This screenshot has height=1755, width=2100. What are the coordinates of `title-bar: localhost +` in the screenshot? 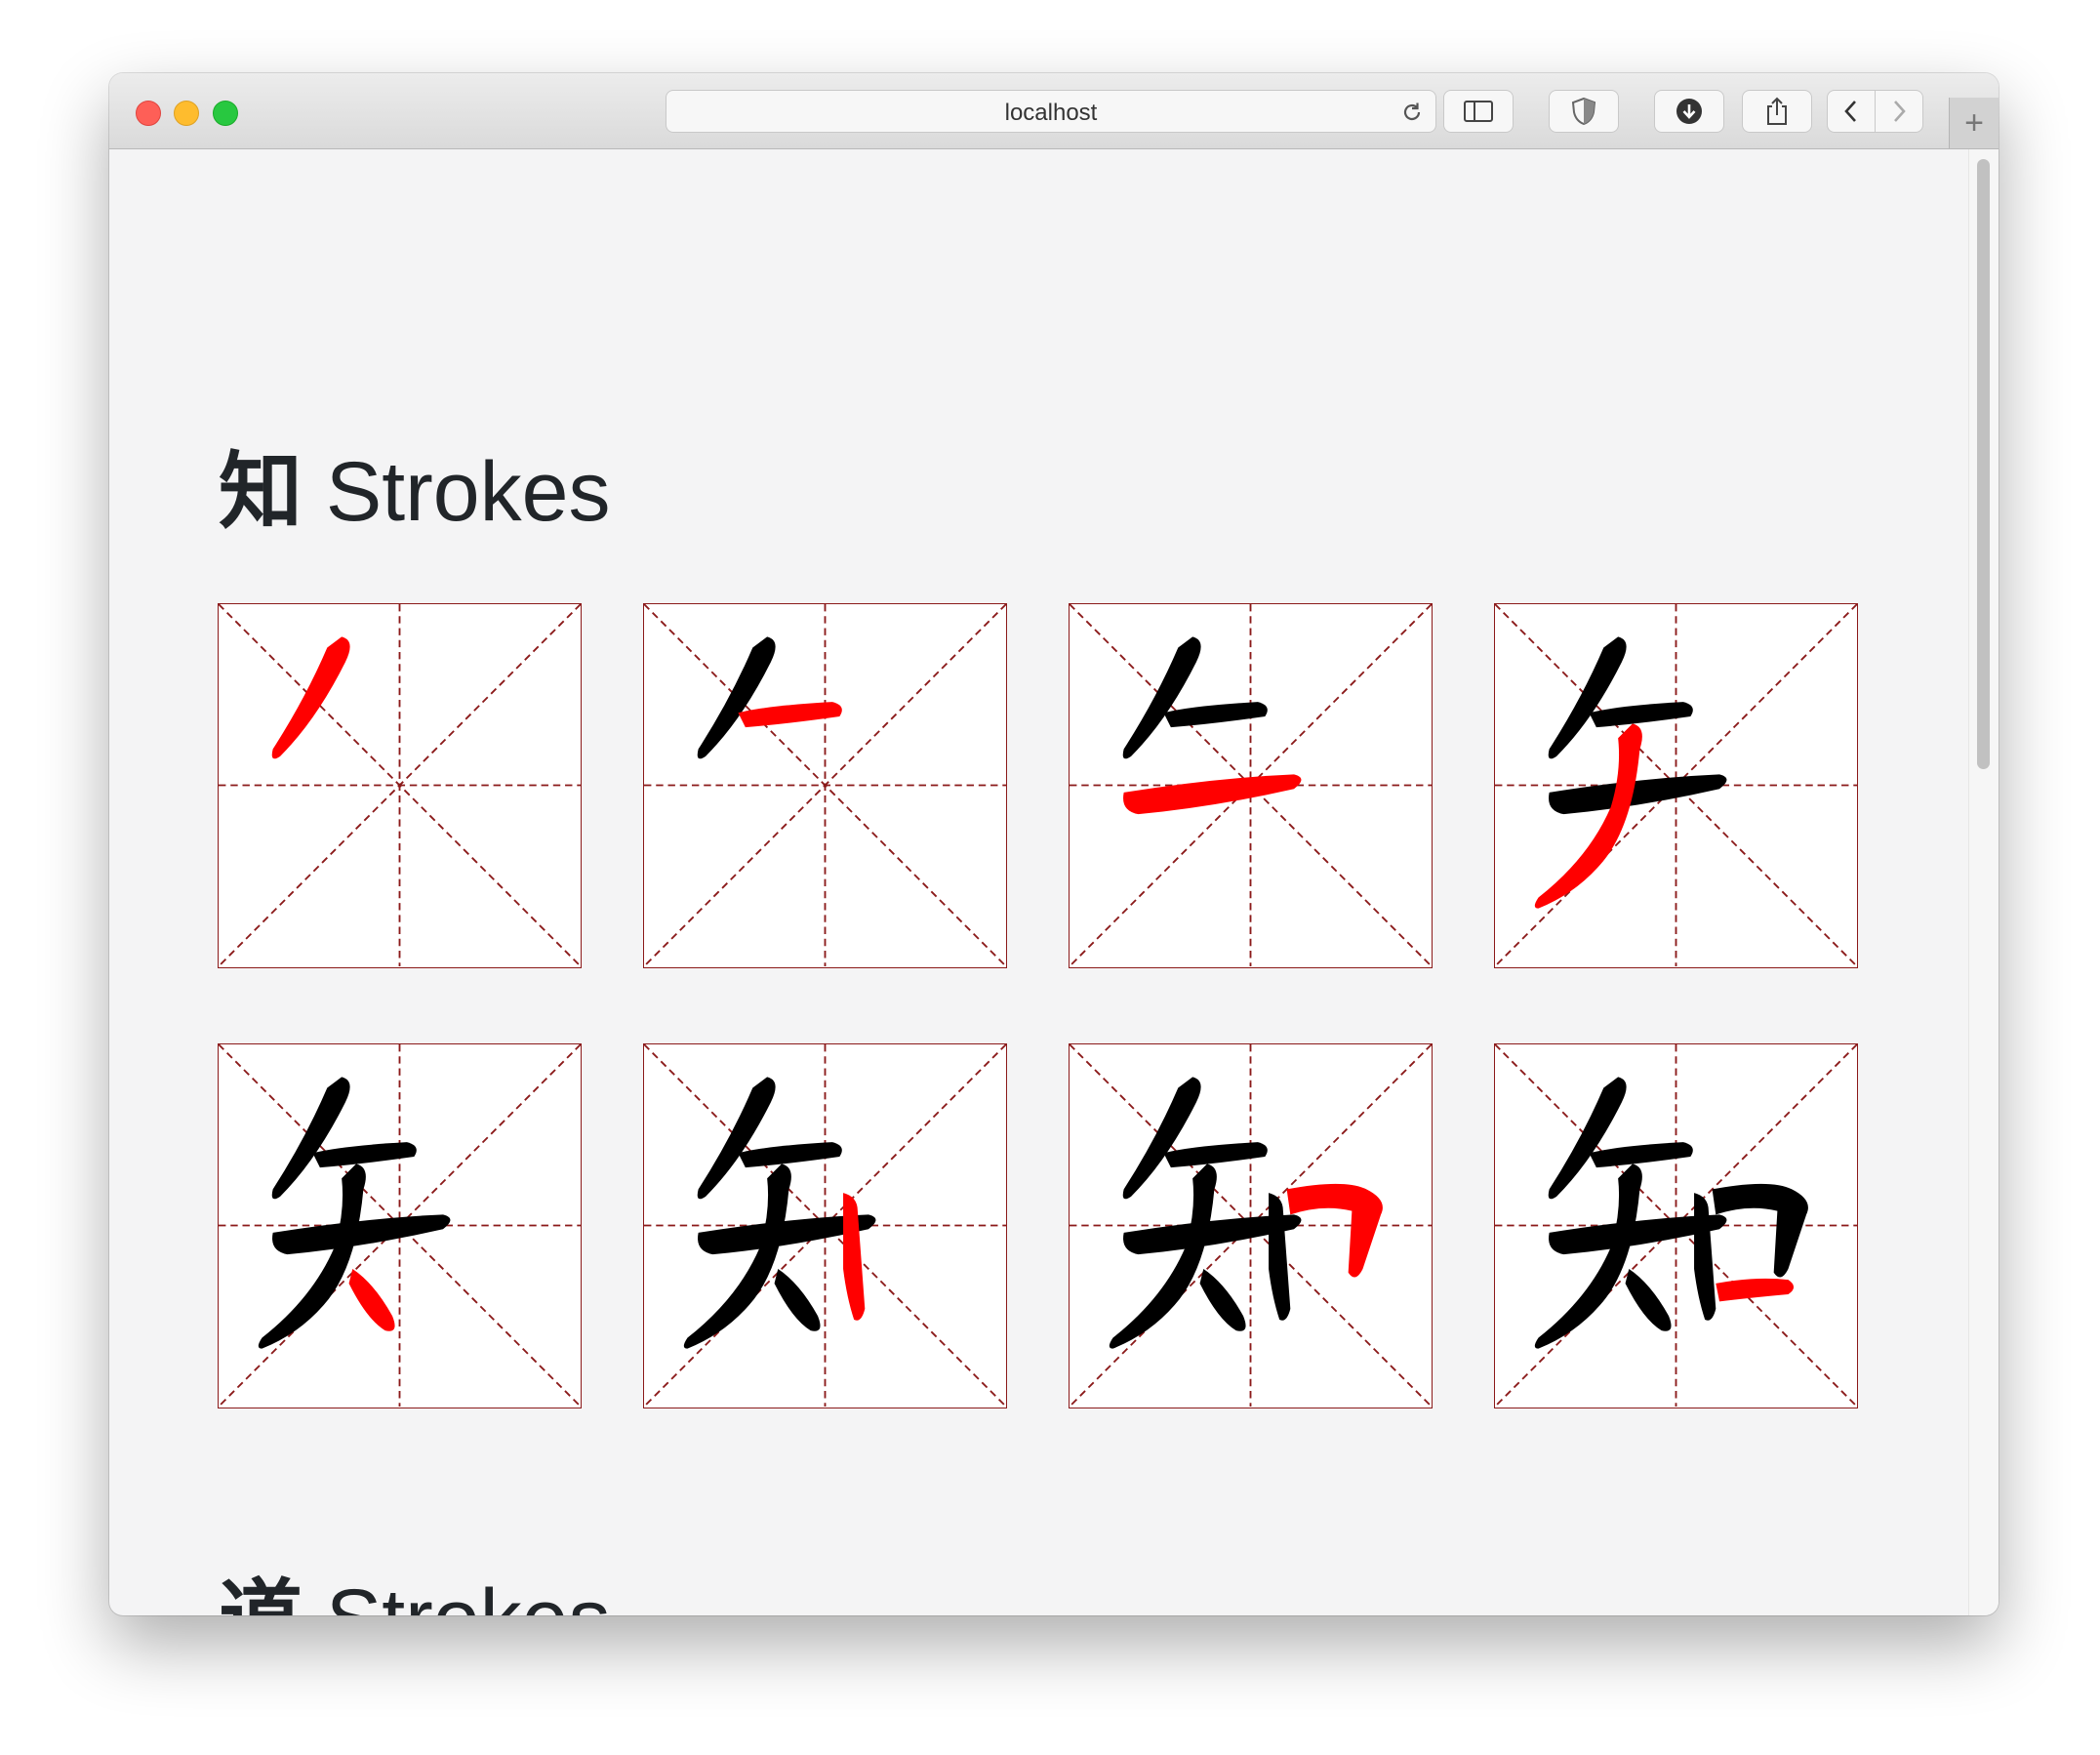 It's located at (1054, 111).